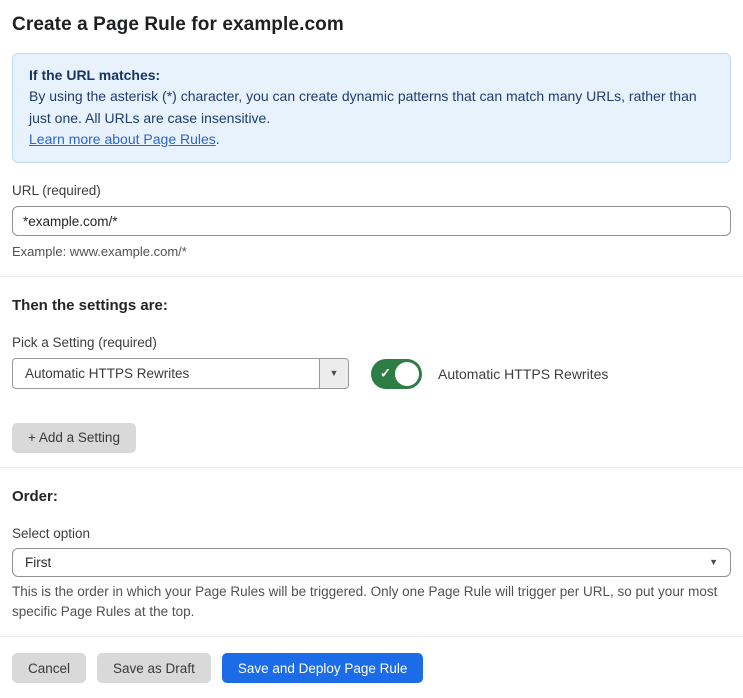  I want to click on settings-heading: Then the settings are:, so click(90, 305).